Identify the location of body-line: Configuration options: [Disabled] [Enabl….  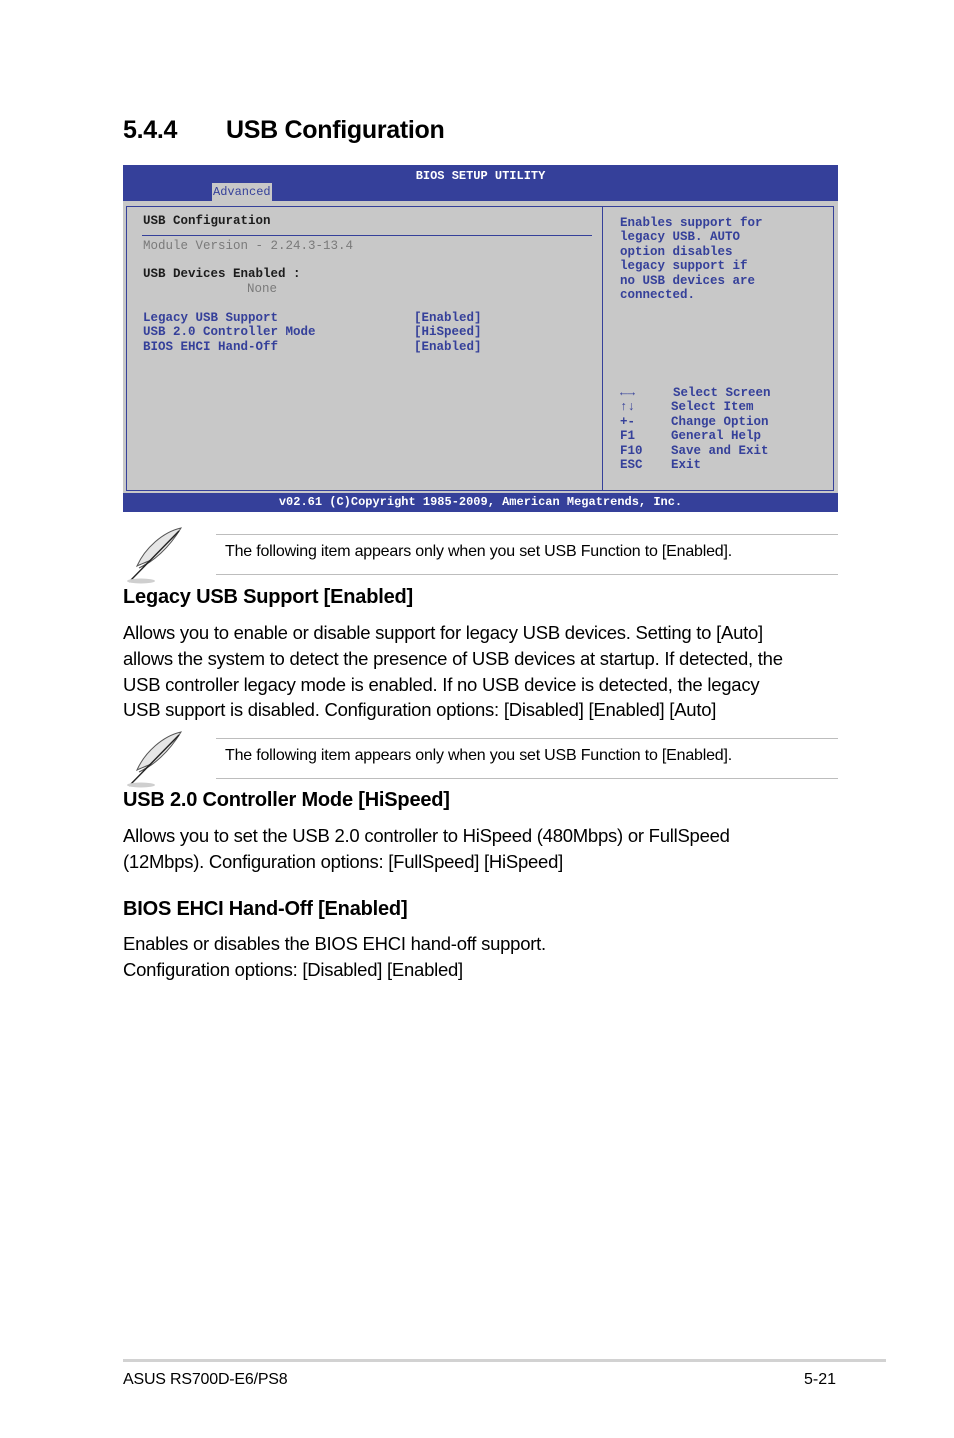
(293, 969).